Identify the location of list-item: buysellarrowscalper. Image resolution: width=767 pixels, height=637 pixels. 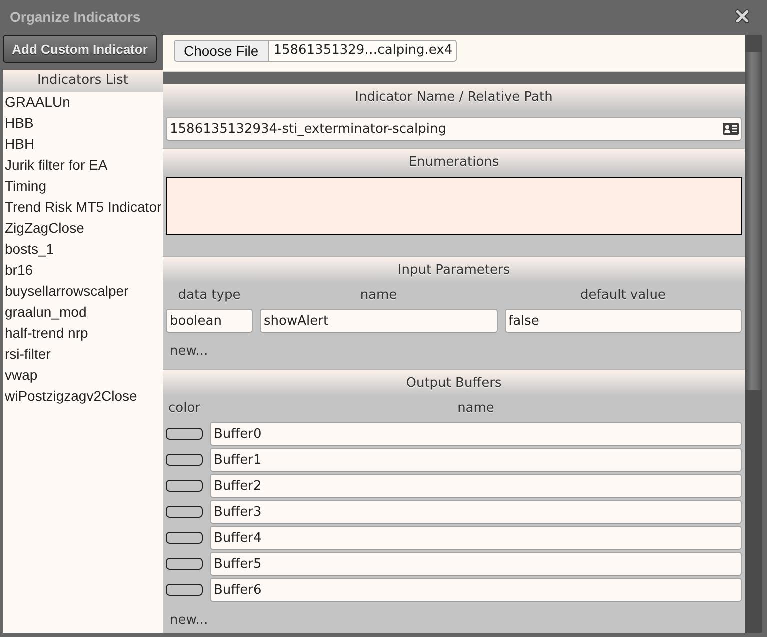
(83, 291).